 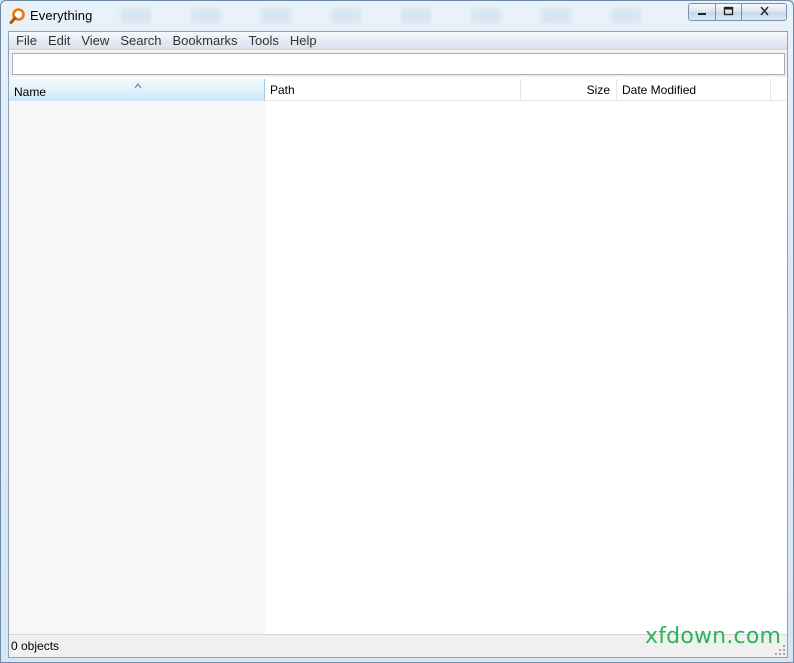 What do you see at coordinates (659, 90) in the screenshot?
I see `column-header-date-label: Date Modified` at bounding box center [659, 90].